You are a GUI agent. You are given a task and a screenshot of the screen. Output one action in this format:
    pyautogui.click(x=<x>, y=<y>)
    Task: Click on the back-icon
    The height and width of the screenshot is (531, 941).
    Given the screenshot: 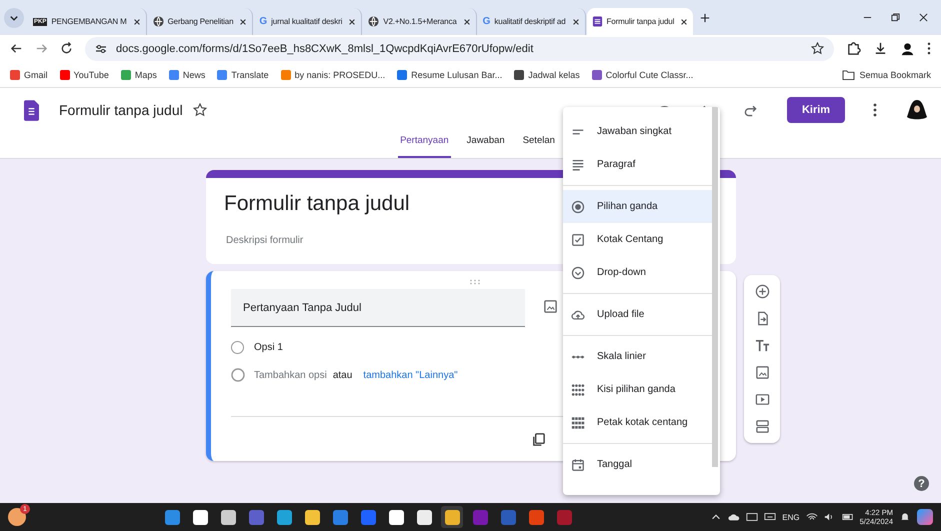 What is the action you would take?
    pyautogui.click(x=16, y=48)
    